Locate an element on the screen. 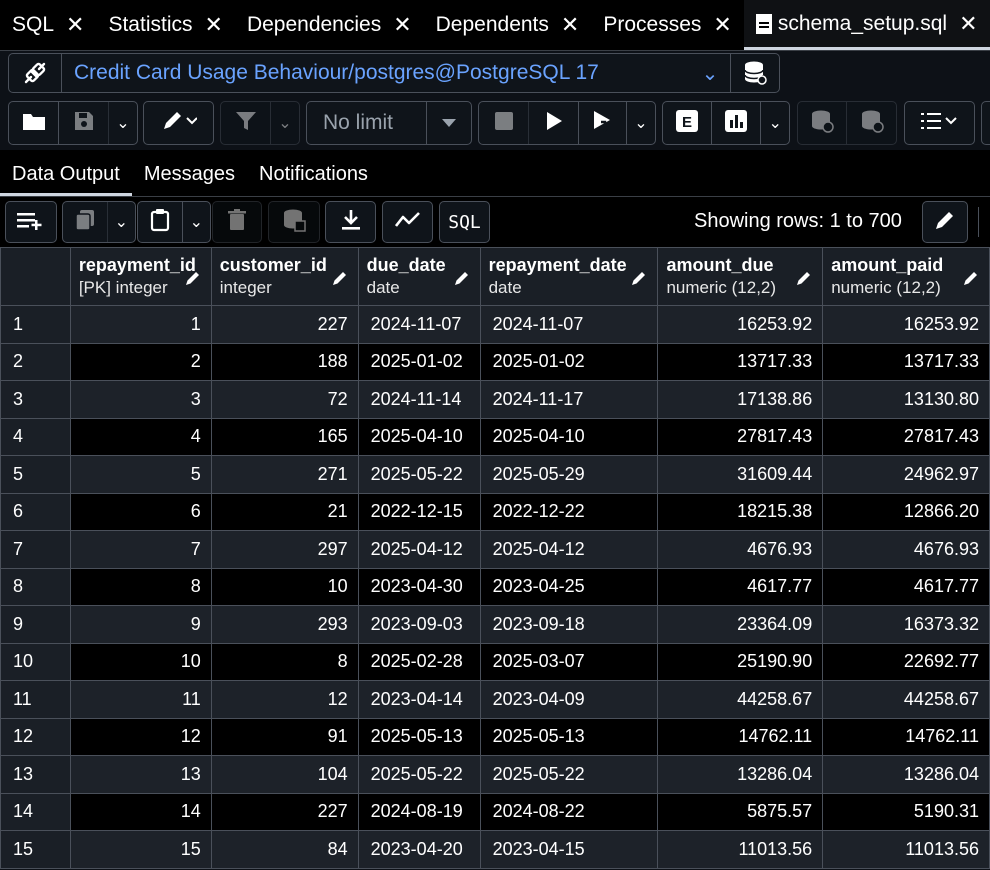  explain-analyze-button is located at coordinates (737, 123).